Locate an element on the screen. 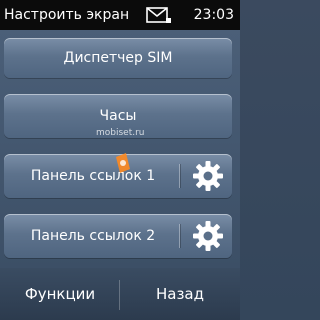 This screenshot has width=320, height=320. list-item-sim-manager: Диспетчер SIM is located at coordinates (118, 58).